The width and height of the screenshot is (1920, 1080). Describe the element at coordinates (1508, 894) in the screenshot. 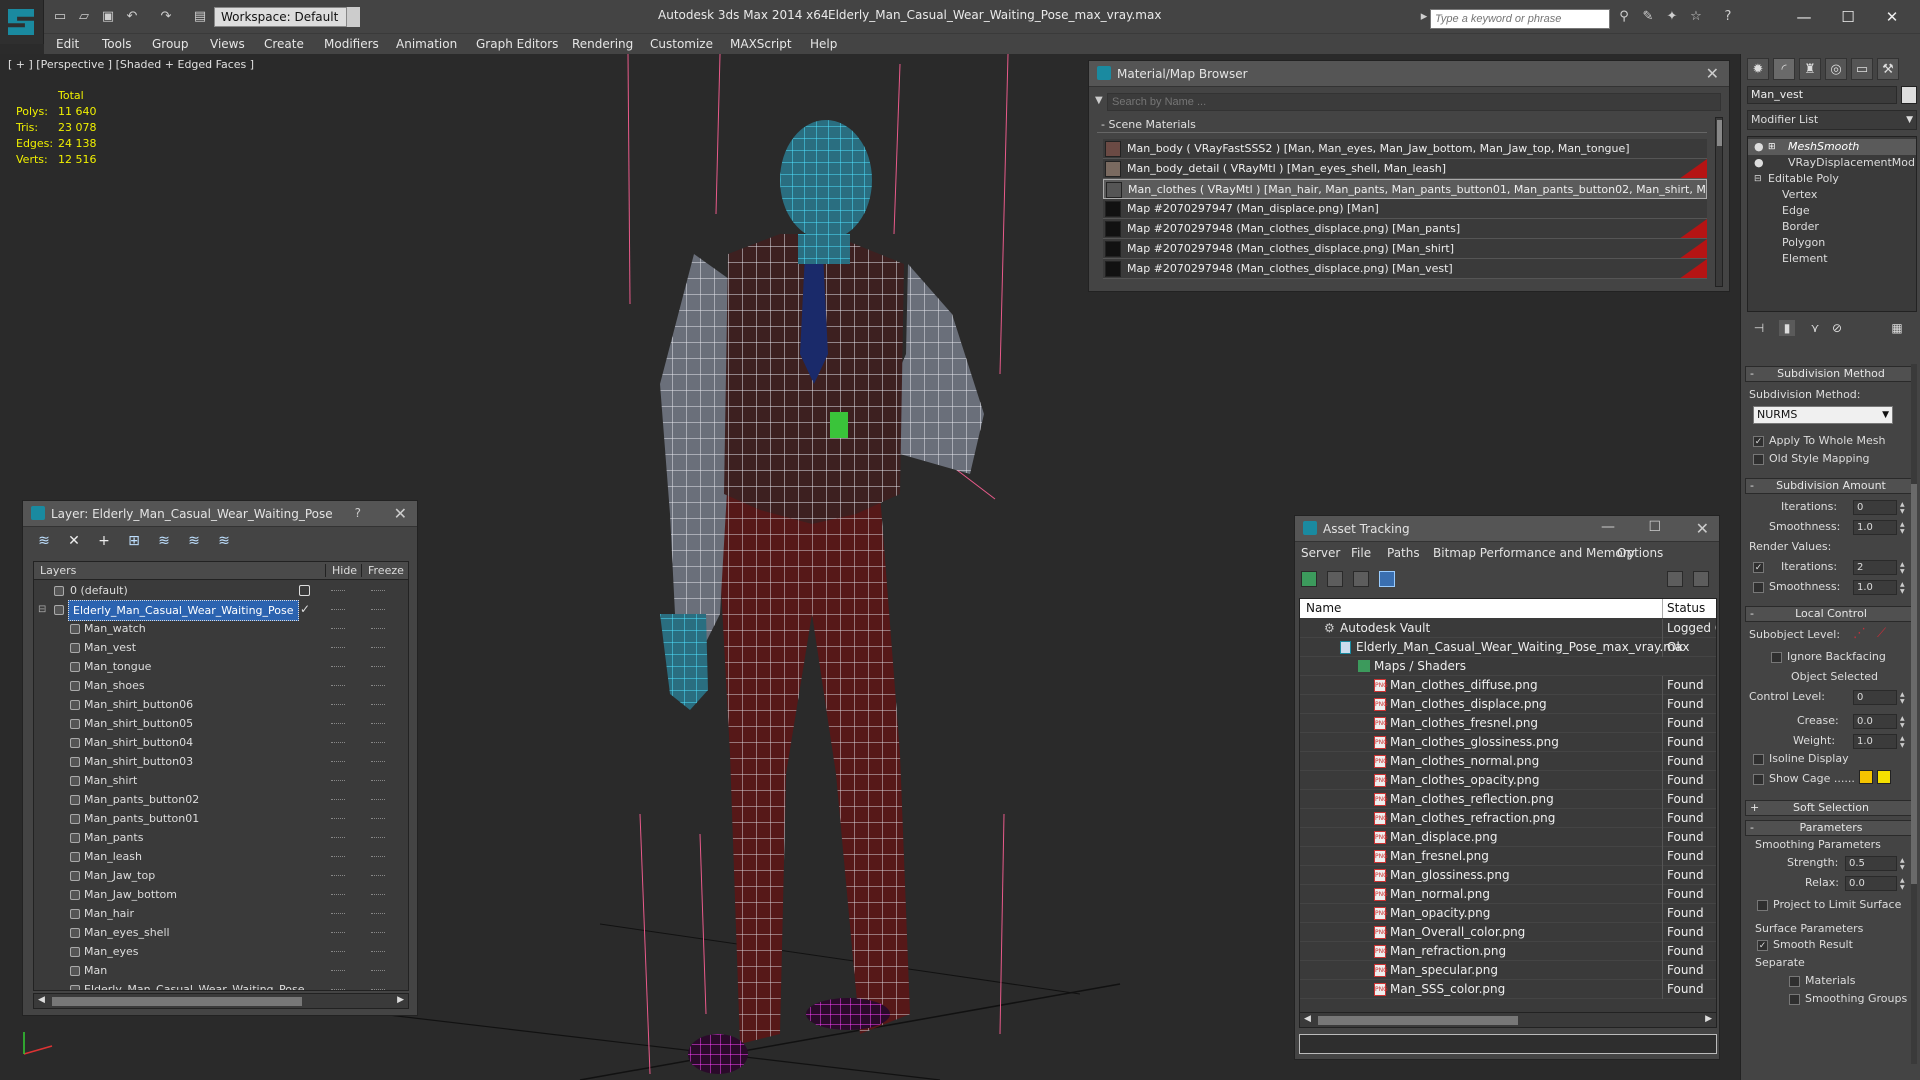

I see `asset-map-row: PNG Man_normal.png Found` at that location.